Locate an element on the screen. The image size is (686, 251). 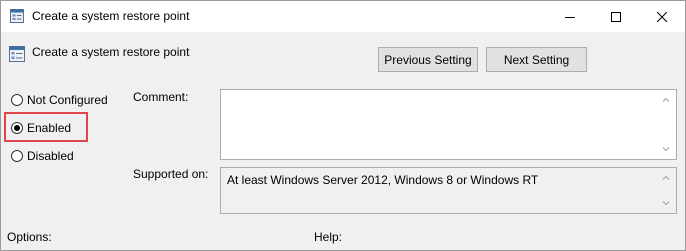
minimize-icon is located at coordinates (570, 17).